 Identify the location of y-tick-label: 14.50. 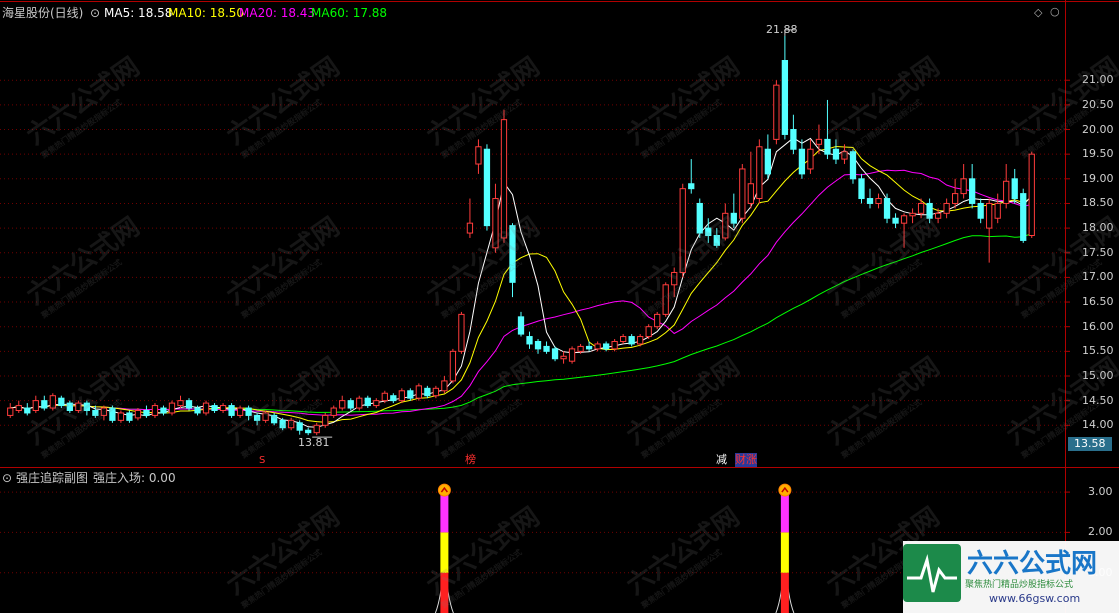
(1098, 400).